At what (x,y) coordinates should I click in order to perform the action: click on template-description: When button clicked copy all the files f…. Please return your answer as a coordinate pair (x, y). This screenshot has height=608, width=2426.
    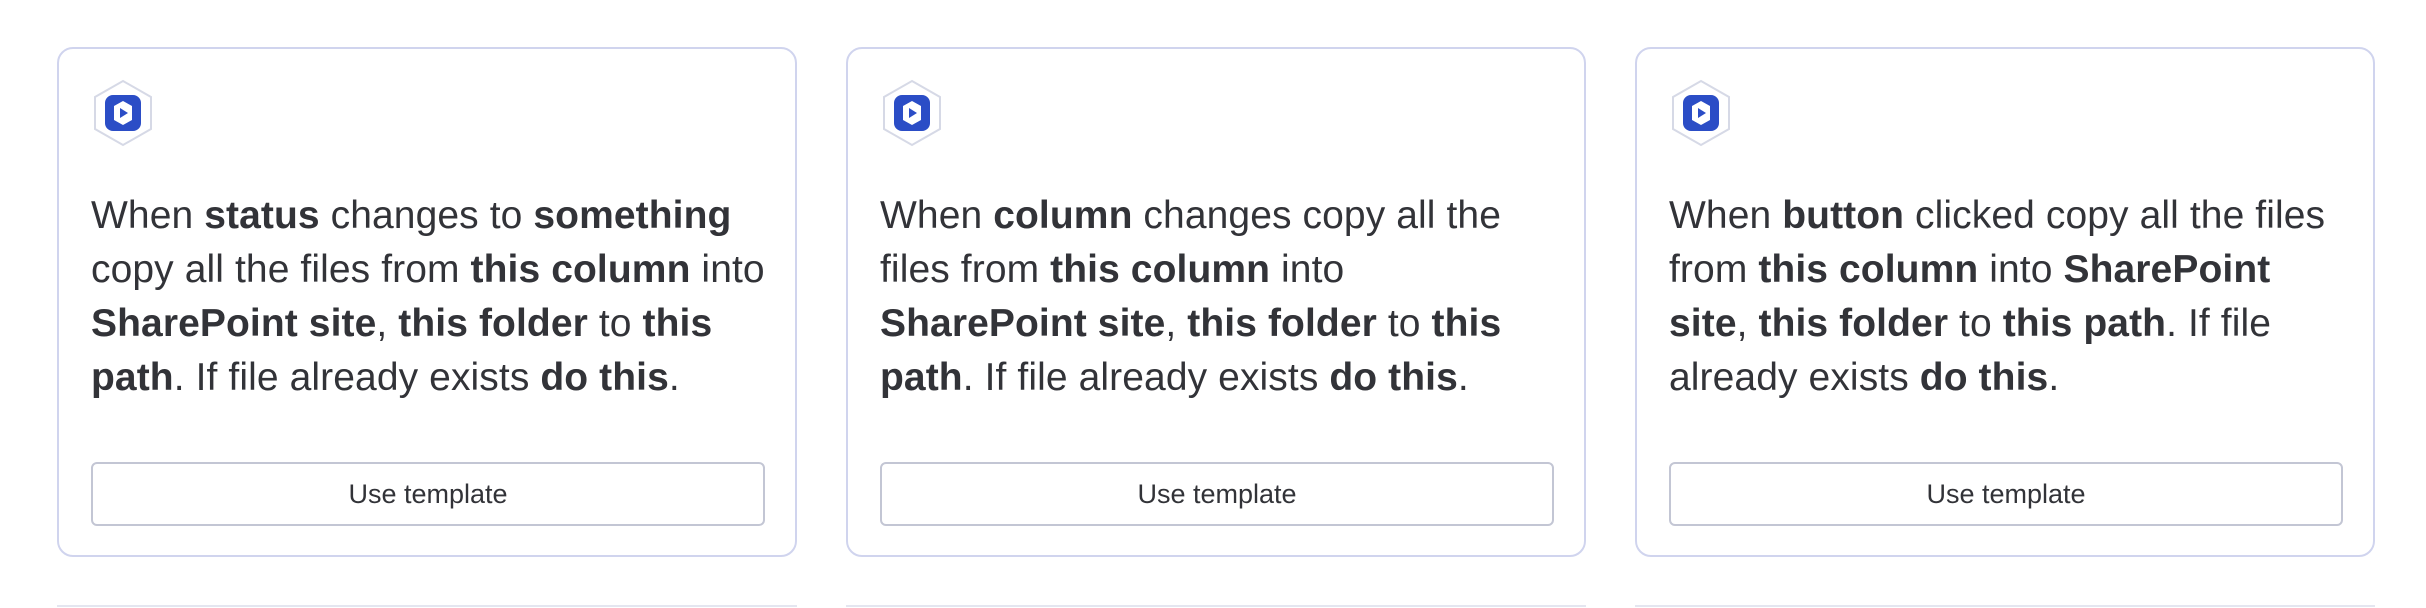
    Looking at the image, I should click on (2009, 297).